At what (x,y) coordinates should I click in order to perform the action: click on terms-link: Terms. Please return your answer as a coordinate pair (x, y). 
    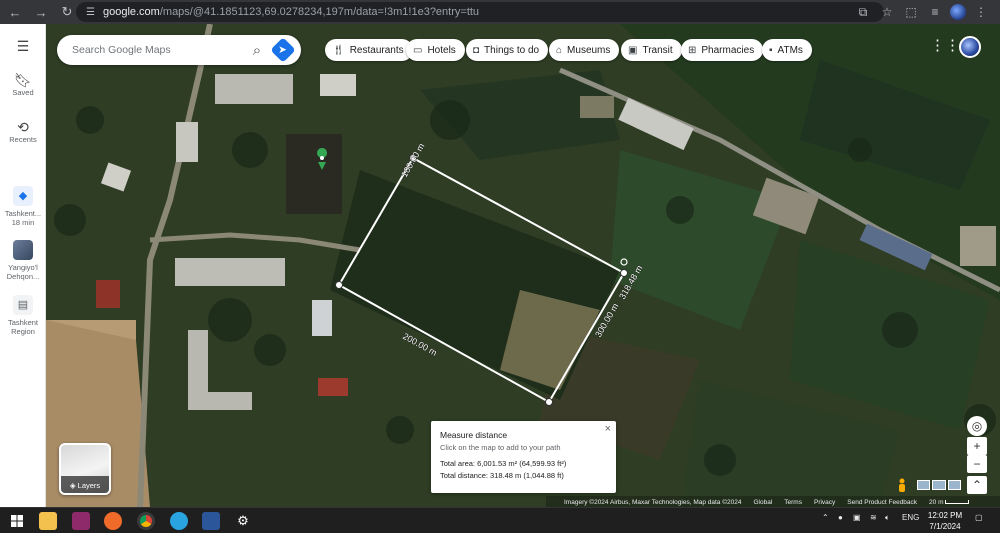
    Looking at the image, I should click on (793, 502).